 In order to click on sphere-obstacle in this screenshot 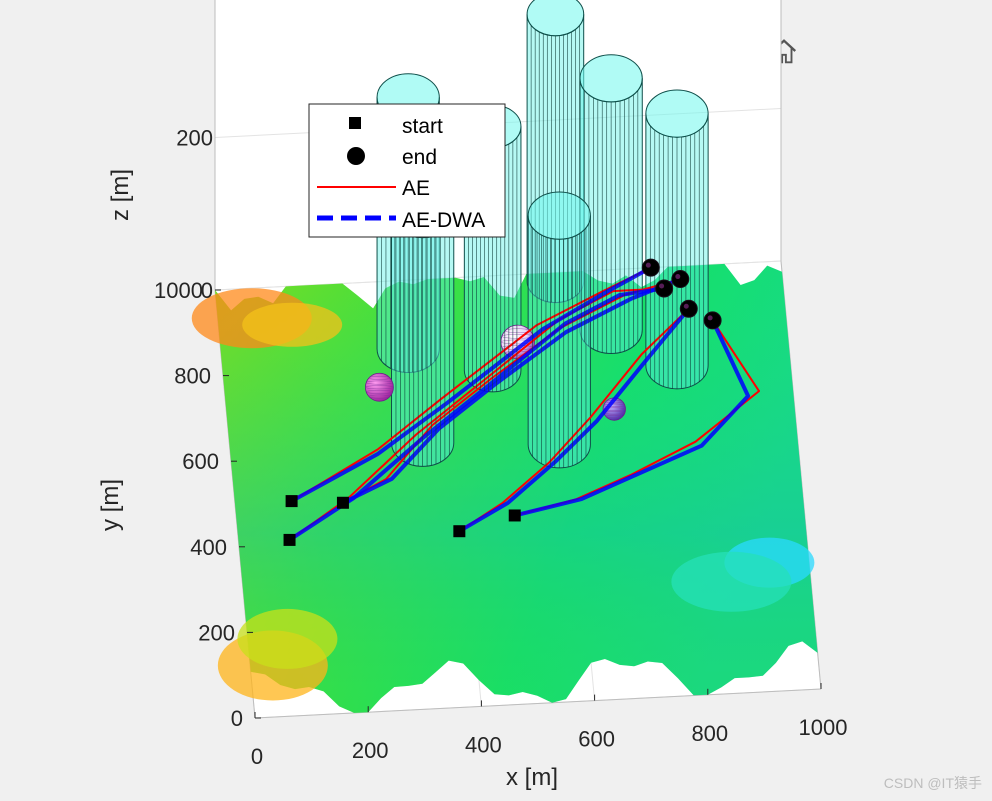, I will do `click(379, 387)`.